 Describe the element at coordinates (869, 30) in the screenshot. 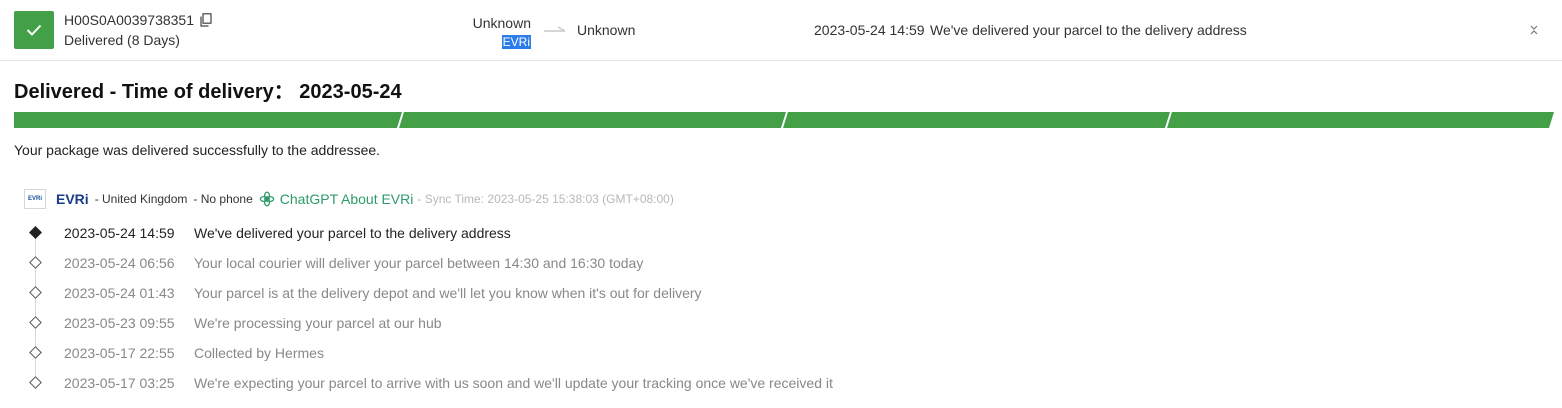

I see `latest-event-time: 2023-05-24 14:59` at that location.